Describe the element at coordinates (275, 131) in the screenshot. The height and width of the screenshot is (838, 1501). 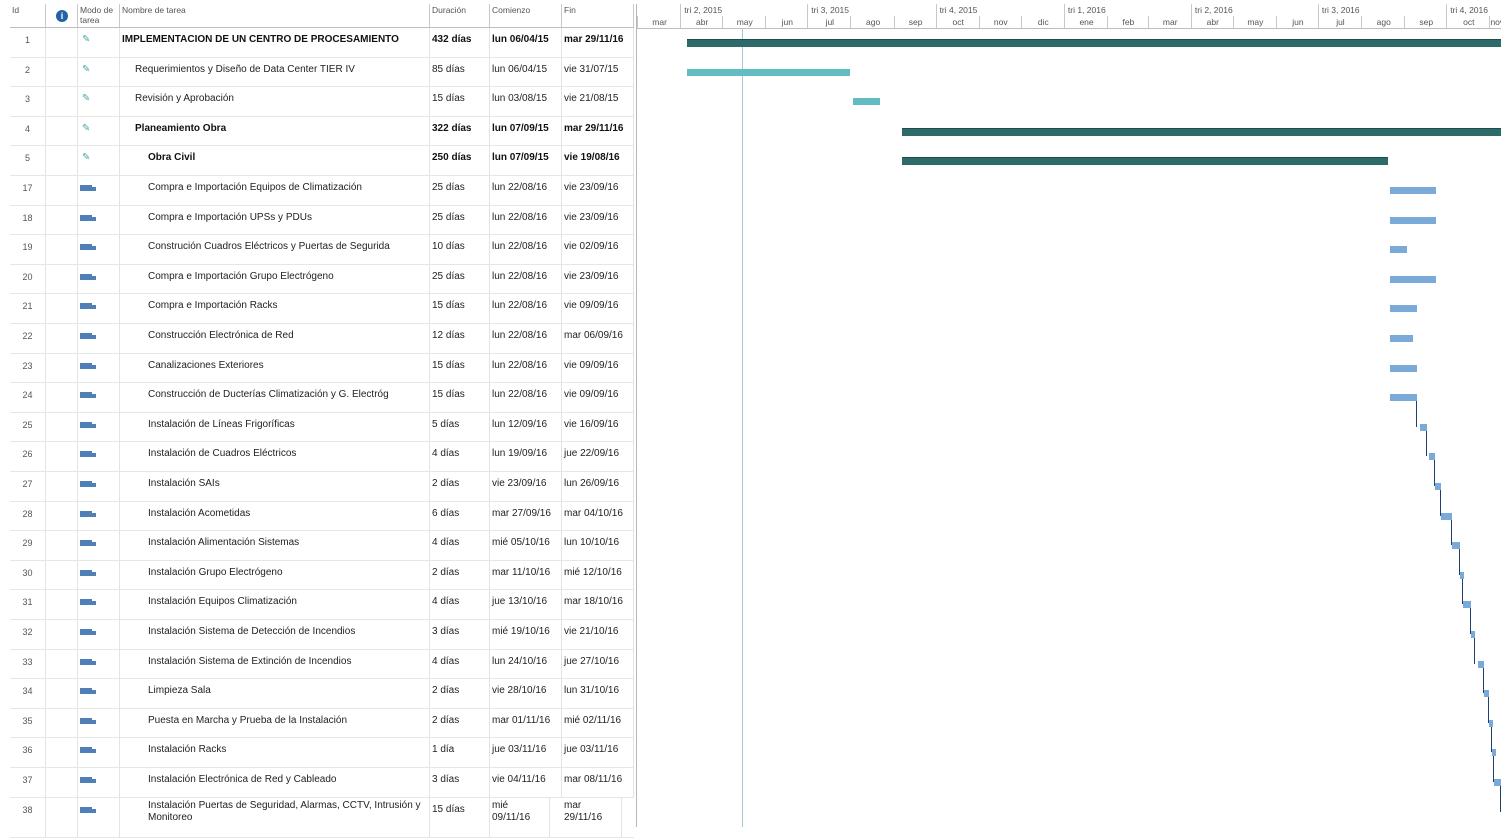
I see `task-name: Planeamiento Obra` at that location.